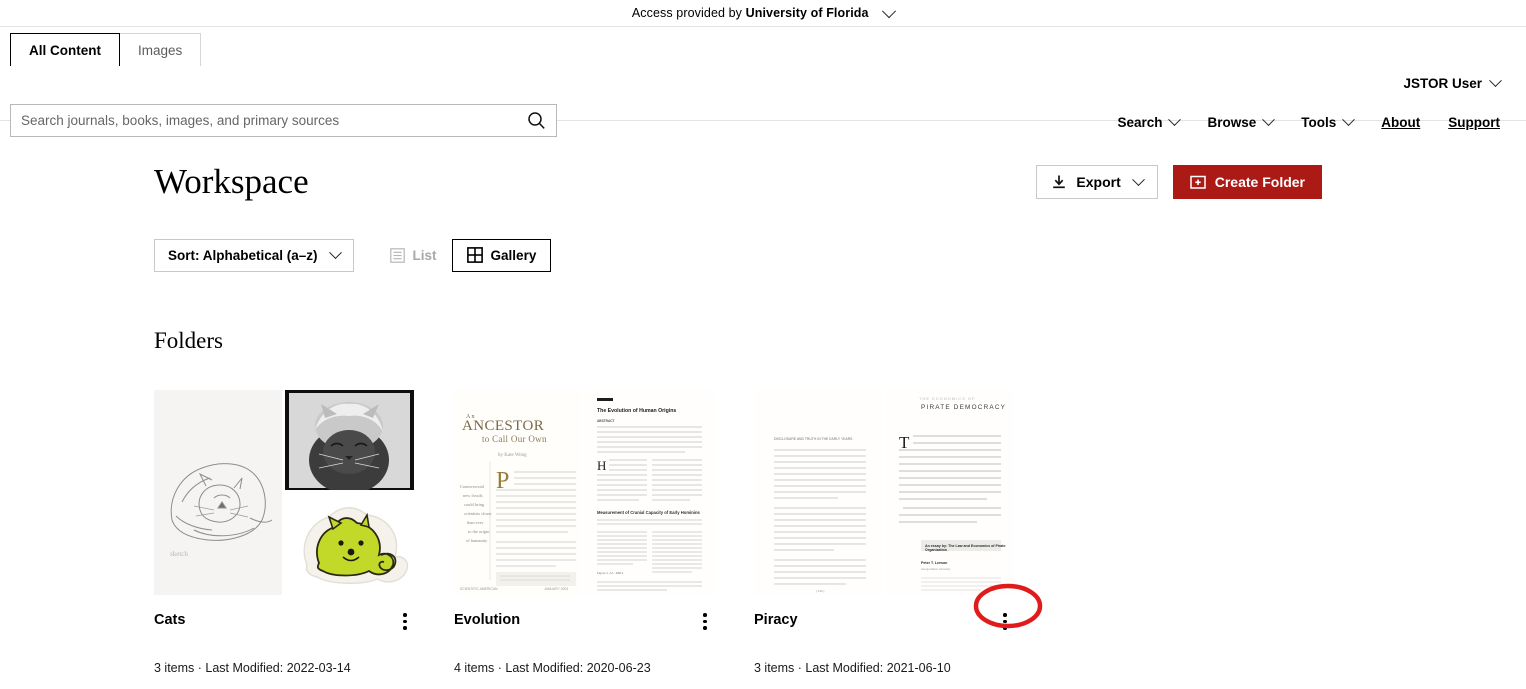 The width and height of the screenshot is (1526, 689). What do you see at coordinates (479, 531) in the screenshot?
I see `svg-text: to the origin` at bounding box center [479, 531].